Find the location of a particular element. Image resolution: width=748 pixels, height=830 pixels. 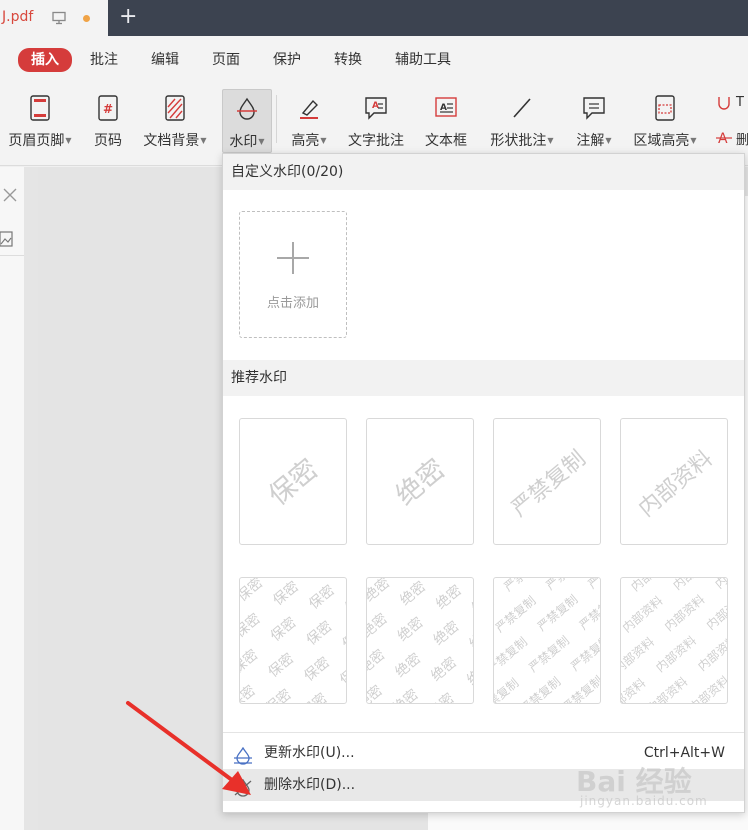

highlight-label: 高亮 is located at coordinates (305, 141).